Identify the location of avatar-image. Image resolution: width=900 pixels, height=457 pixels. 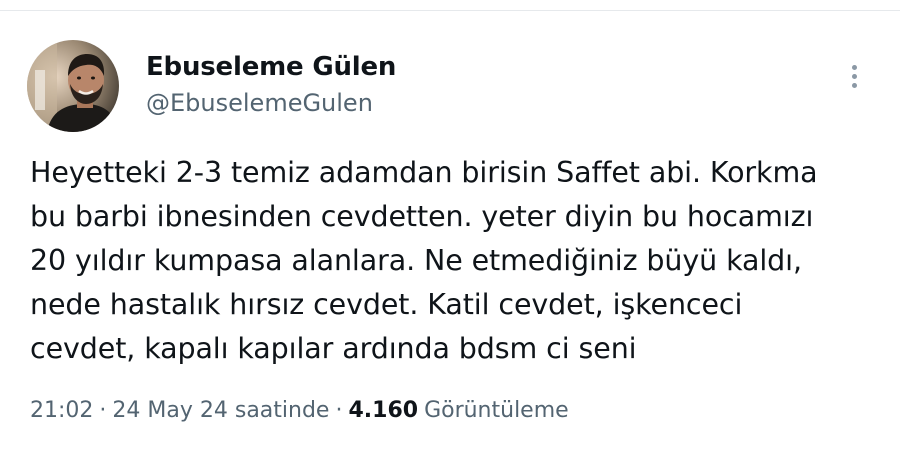
(73, 86).